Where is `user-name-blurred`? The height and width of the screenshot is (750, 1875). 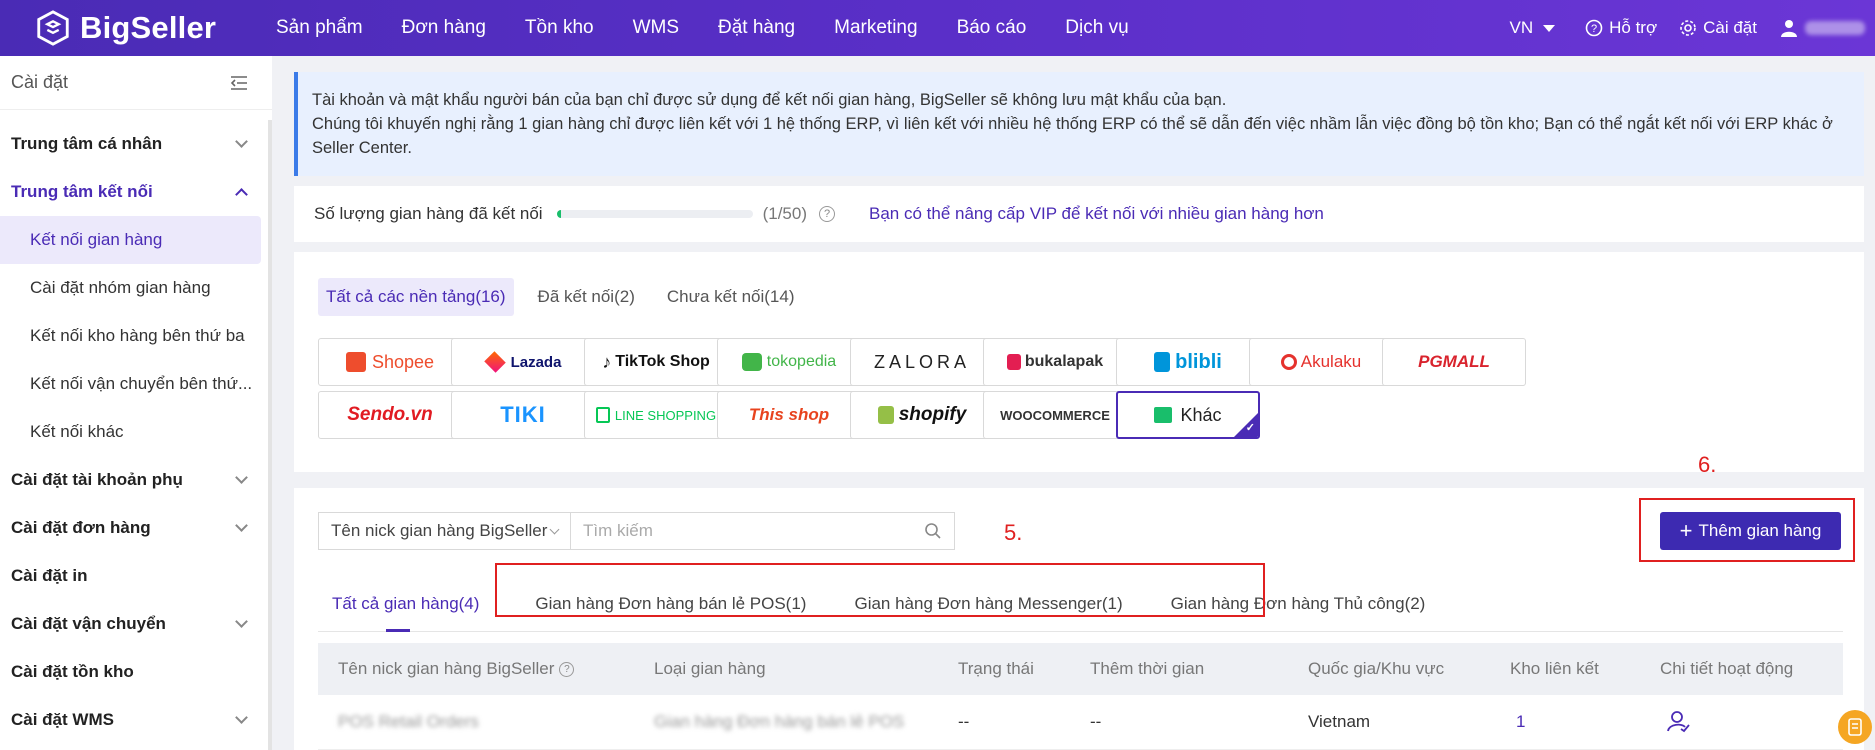
user-name-blurred is located at coordinates (1835, 28).